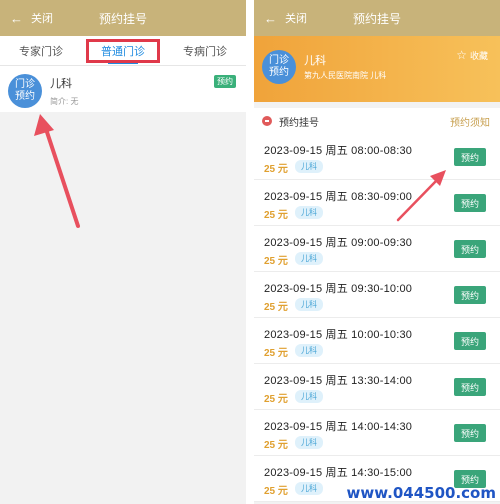 Image resolution: width=500 pixels, height=504 pixels. I want to click on watermark: www.044500.com, so click(421, 493).